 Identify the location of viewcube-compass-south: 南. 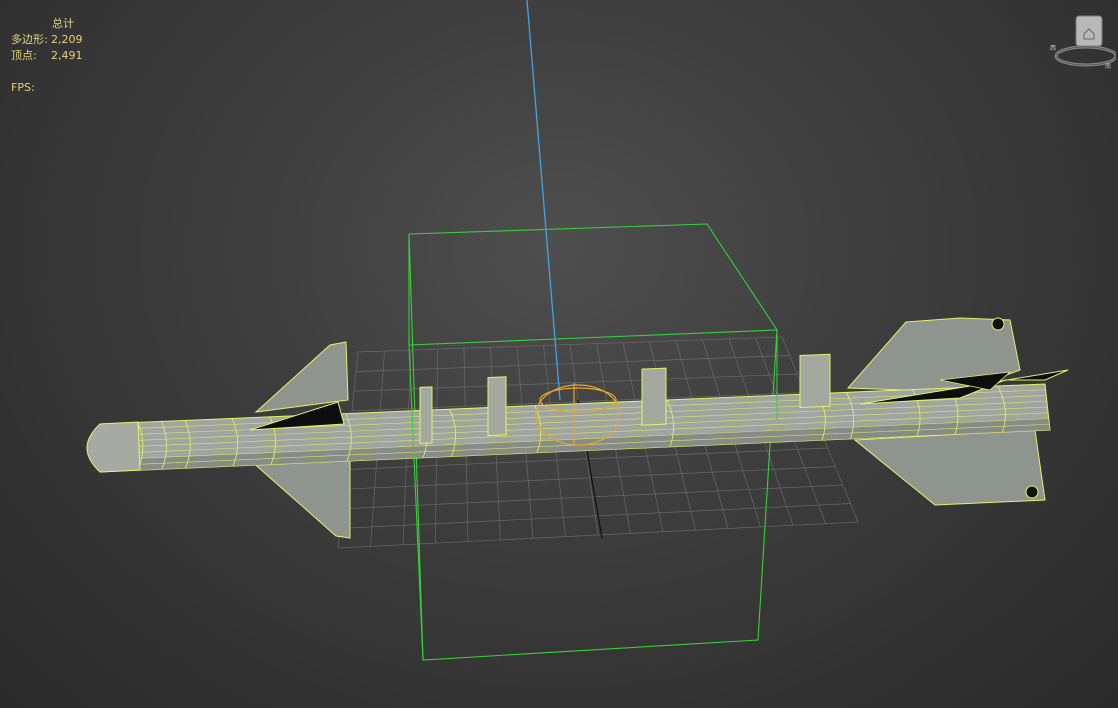
(1108, 66).